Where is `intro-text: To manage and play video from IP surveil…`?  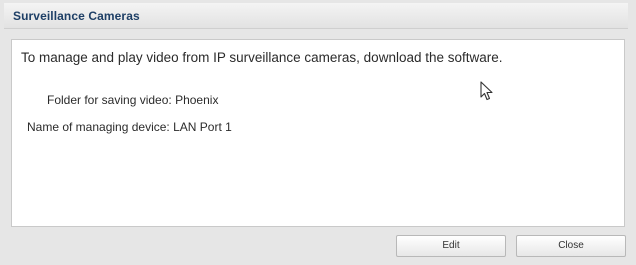
intro-text: To manage and play video from IP surveil… is located at coordinates (262, 57).